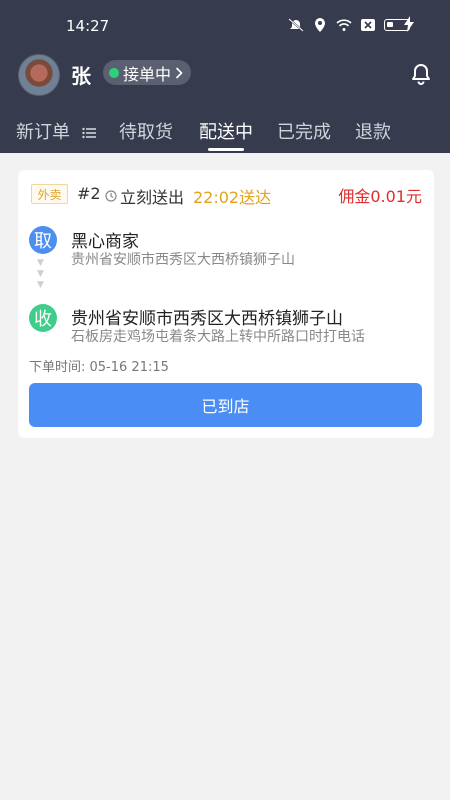 The width and height of the screenshot is (450, 800). Describe the element at coordinates (43, 240) in the screenshot. I see `pickup-badge: 取` at that location.